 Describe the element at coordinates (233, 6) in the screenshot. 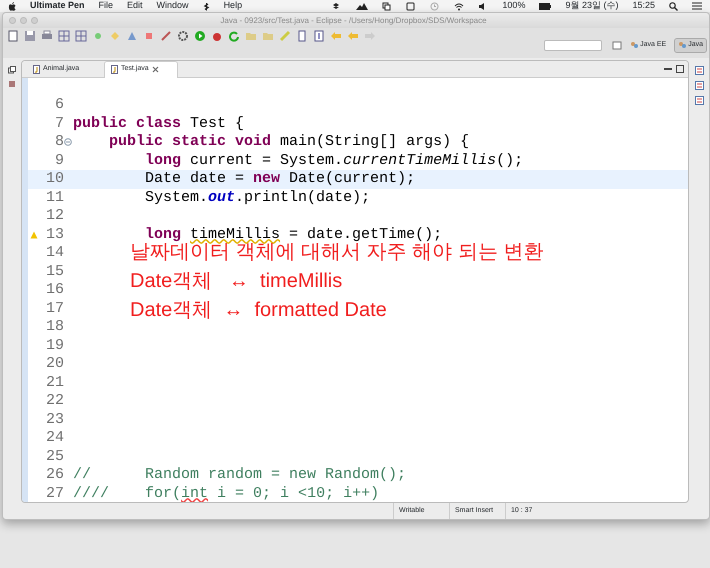

I see `menu-item: Help` at that location.